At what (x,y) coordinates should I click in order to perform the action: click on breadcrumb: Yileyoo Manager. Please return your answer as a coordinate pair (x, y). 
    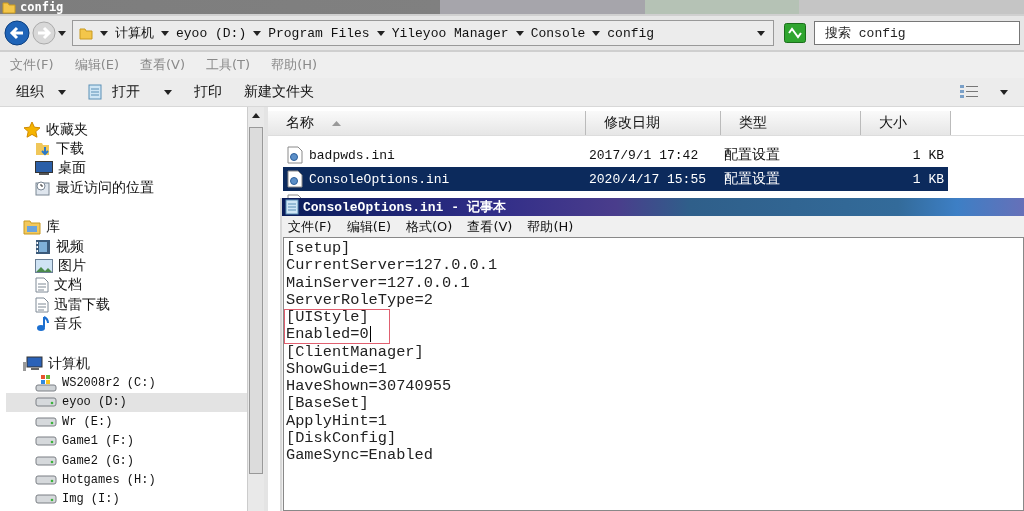
    Looking at the image, I should click on (450, 33).